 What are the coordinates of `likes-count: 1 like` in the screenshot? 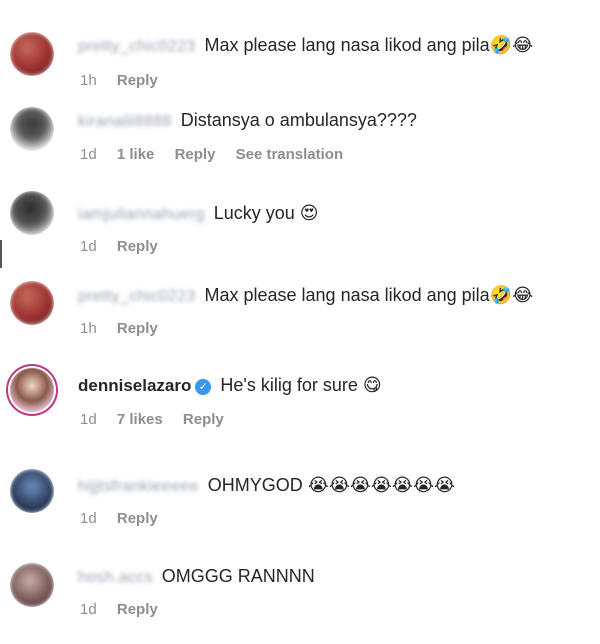 It's located at (136, 154).